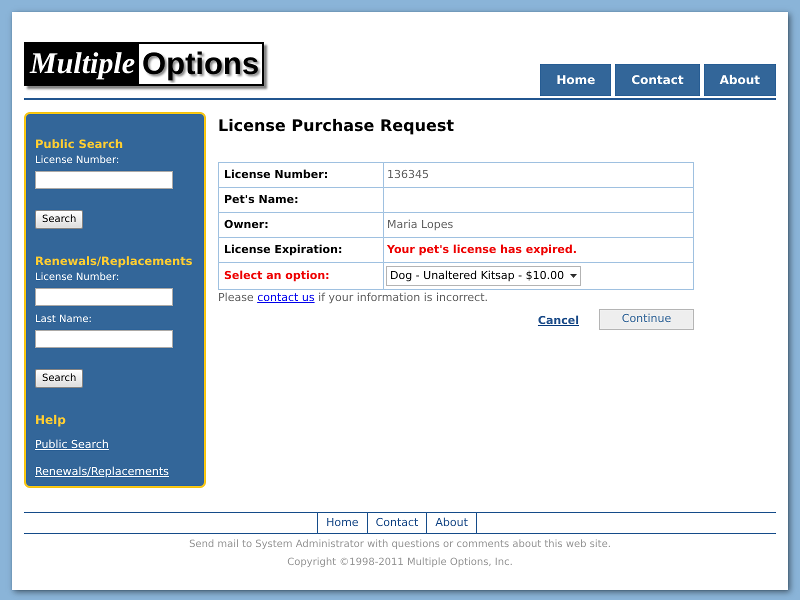  I want to click on contact-link: contact us, so click(286, 297).